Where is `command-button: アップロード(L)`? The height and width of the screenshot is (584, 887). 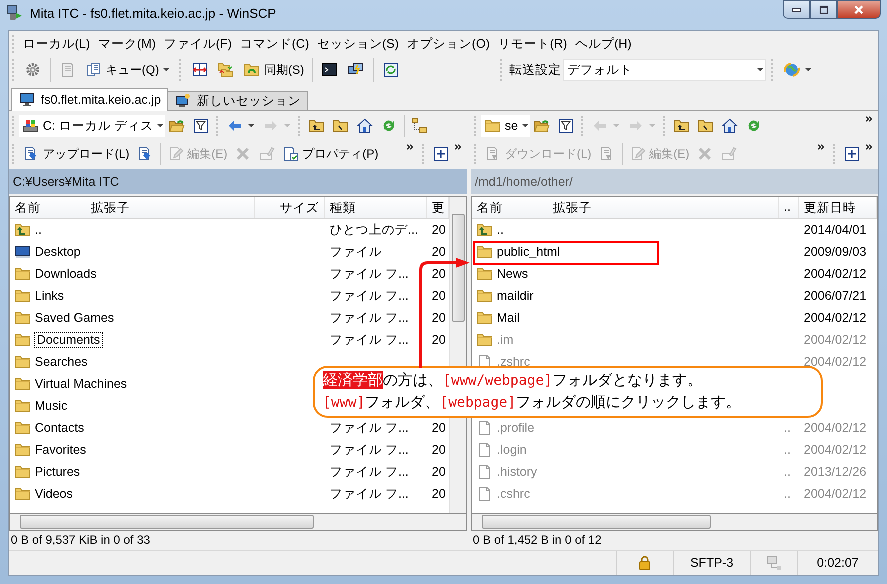 command-button: アップロード(L) is located at coordinates (76, 154).